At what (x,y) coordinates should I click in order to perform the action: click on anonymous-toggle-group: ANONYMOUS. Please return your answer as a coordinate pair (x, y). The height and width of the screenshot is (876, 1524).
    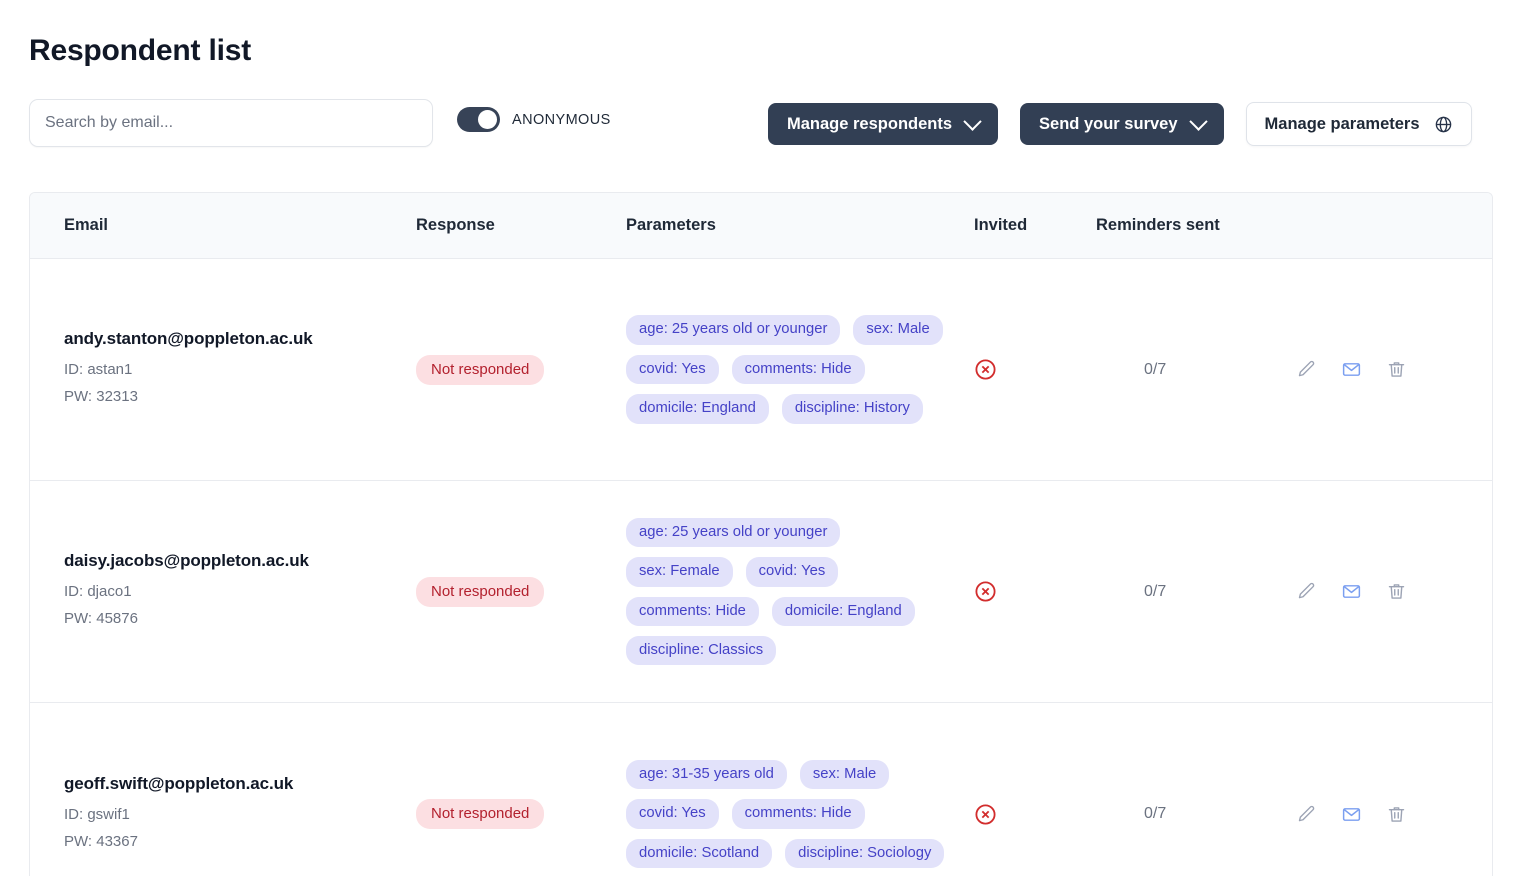
    Looking at the image, I should click on (534, 119).